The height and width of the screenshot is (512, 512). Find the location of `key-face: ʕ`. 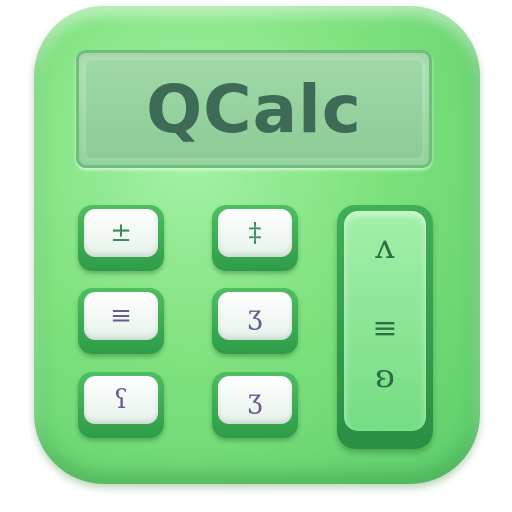

key-face: ʕ is located at coordinates (121, 400).